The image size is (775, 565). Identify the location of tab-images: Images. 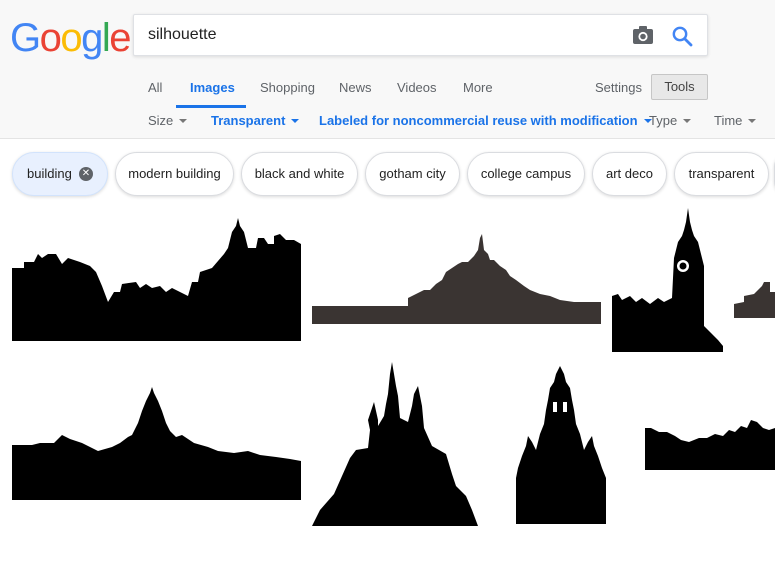
(212, 87).